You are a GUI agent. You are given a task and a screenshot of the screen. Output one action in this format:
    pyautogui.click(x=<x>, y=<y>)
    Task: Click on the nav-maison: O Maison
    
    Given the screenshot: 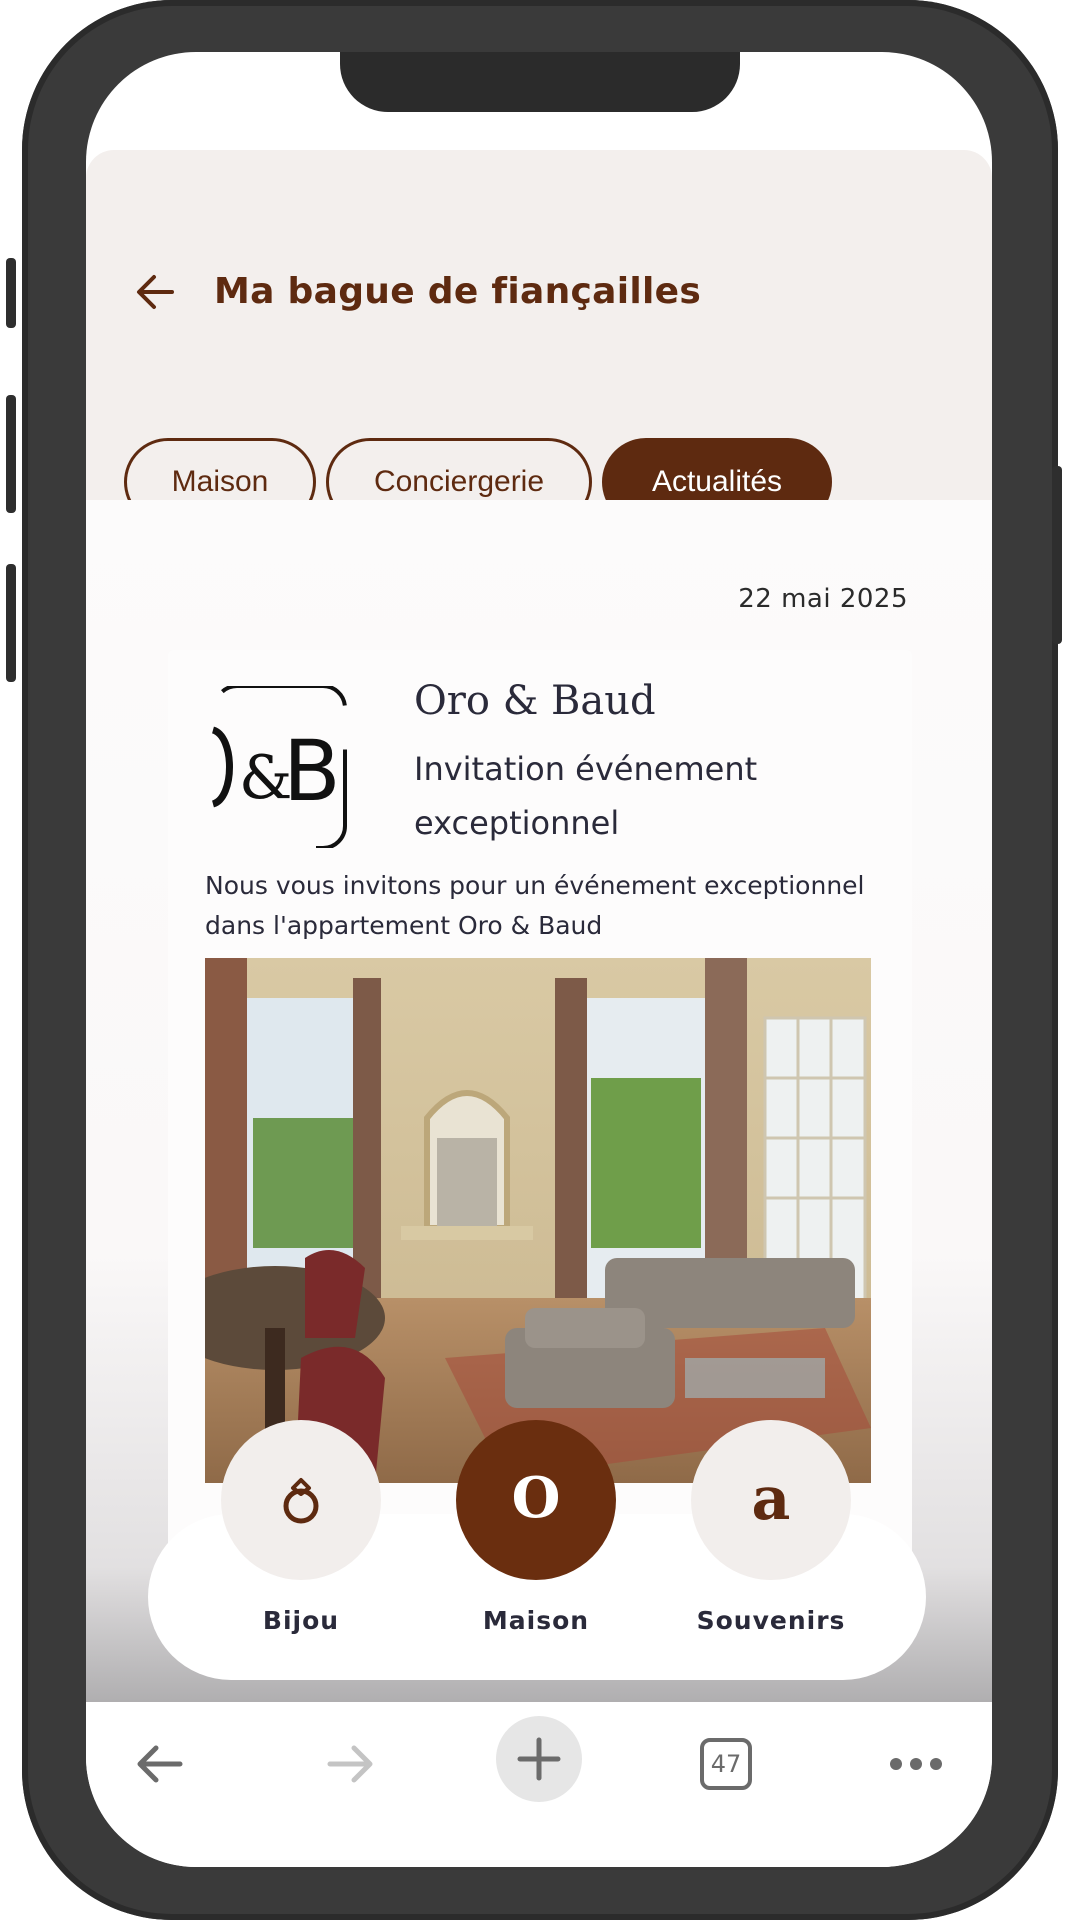 What is the action you would take?
    pyautogui.click(x=536, y=1527)
    